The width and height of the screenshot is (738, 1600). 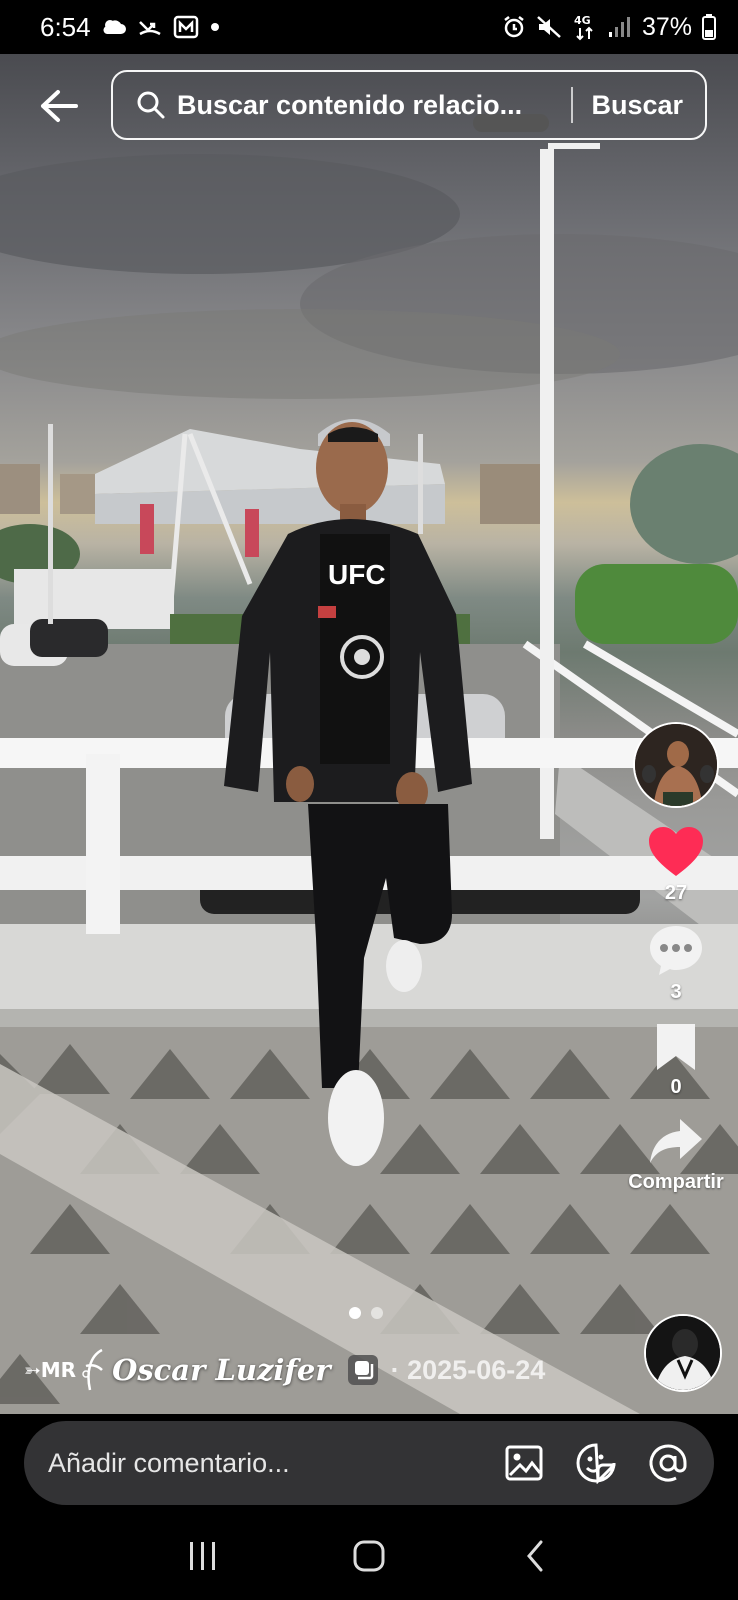 I want to click on like-count: 27, so click(x=676, y=893).